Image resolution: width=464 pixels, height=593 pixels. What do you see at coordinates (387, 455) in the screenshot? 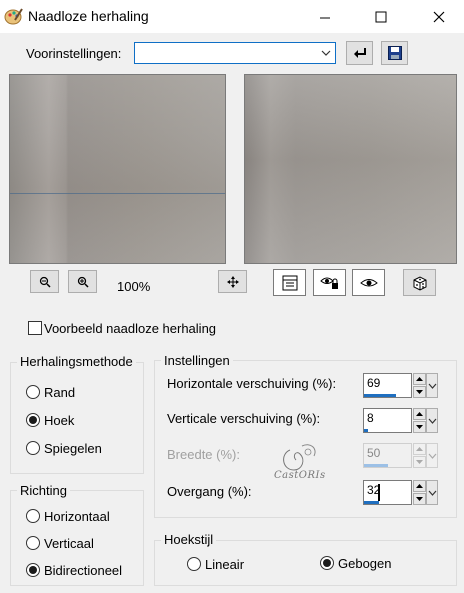
I see `width-spinner: 50` at bounding box center [387, 455].